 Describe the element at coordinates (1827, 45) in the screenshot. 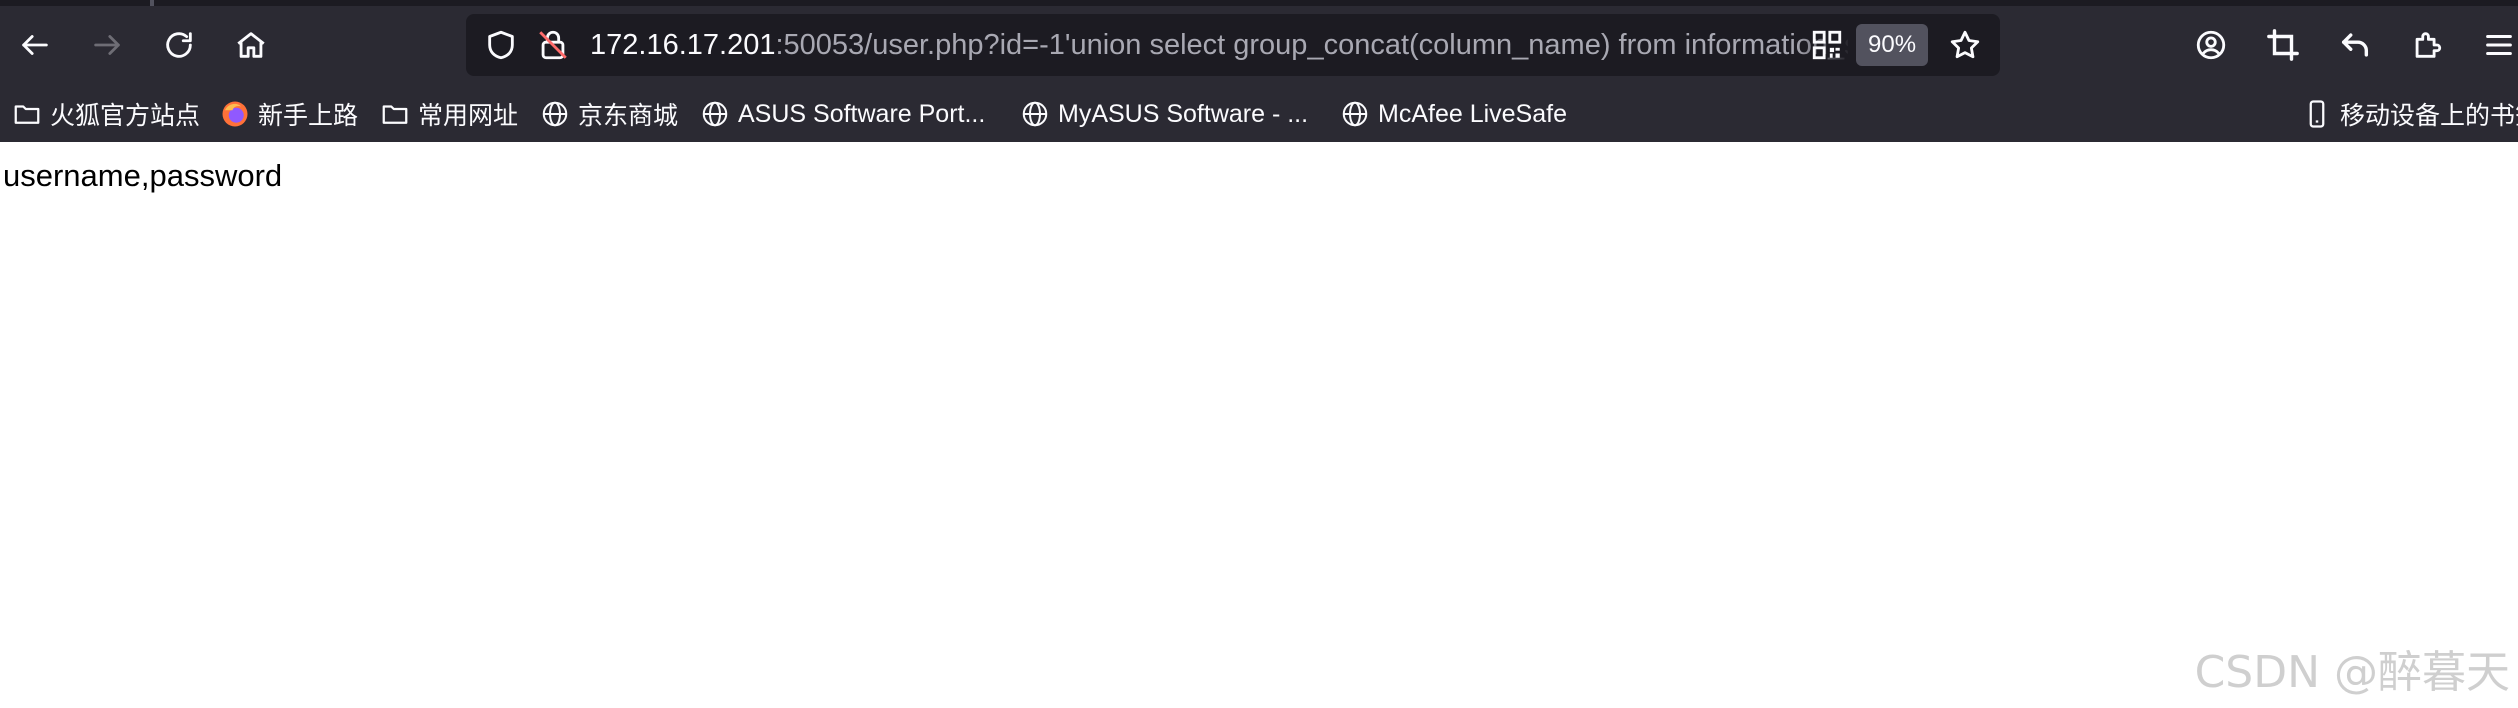

I see `qr-code-icon` at that location.